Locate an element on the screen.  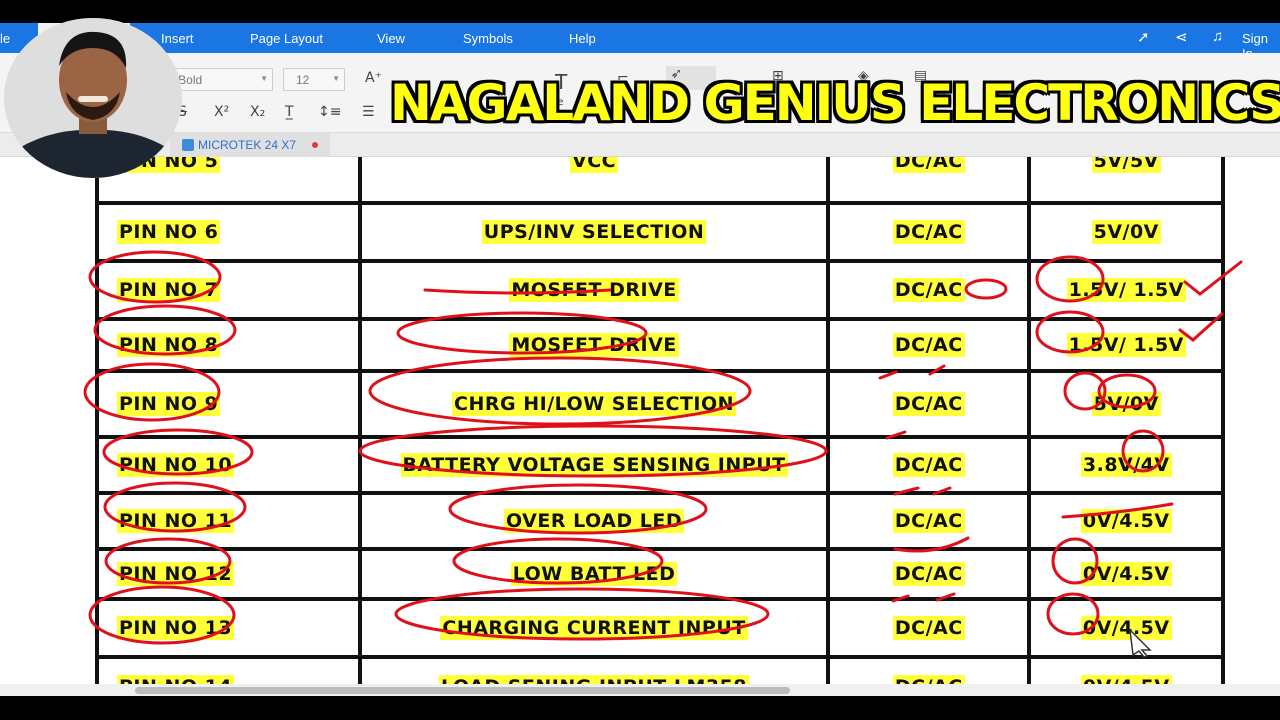
pin-function: LOW BATT LED is located at coordinates (594, 574).